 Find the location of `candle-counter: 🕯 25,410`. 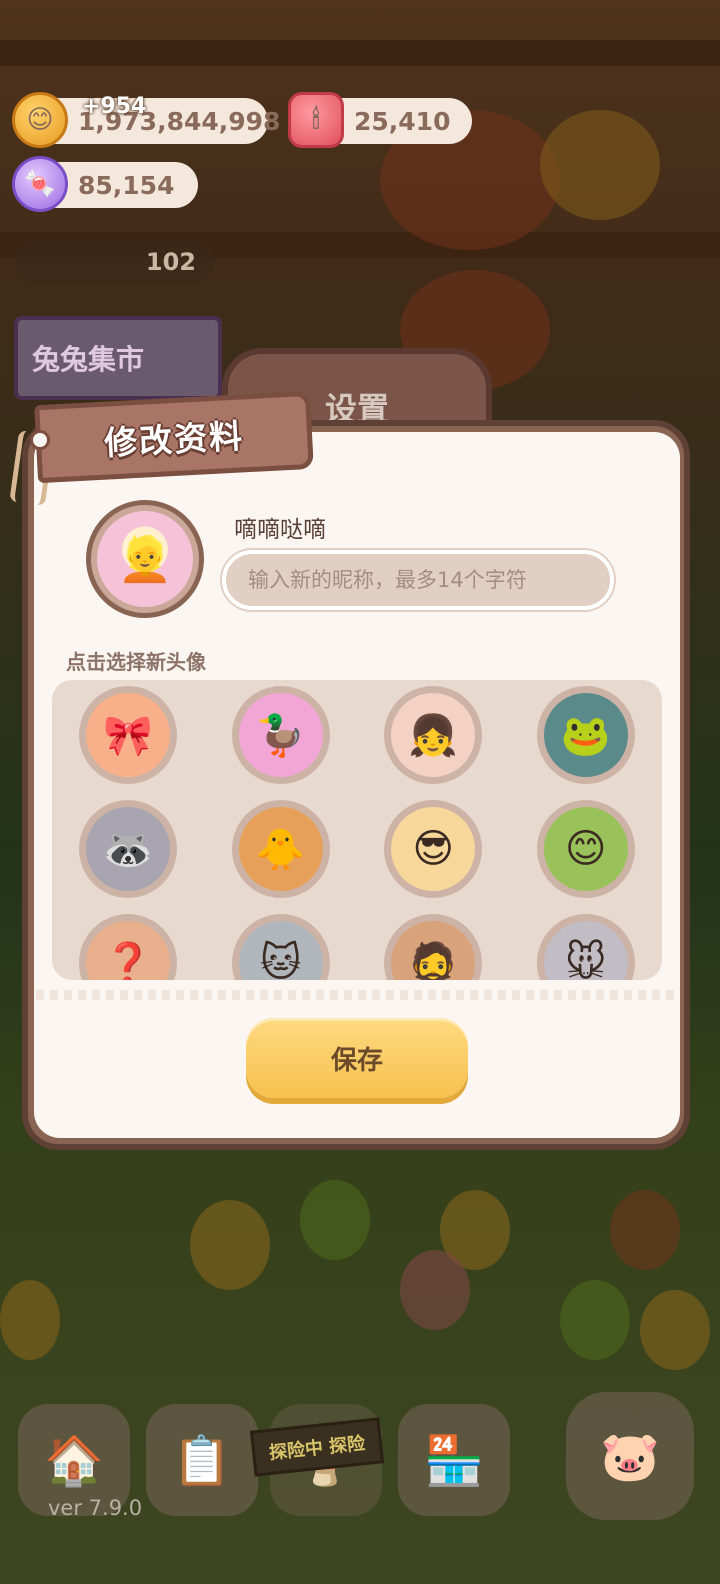

candle-counter: 🕯 25,410 is located at coordinates (380, 120).